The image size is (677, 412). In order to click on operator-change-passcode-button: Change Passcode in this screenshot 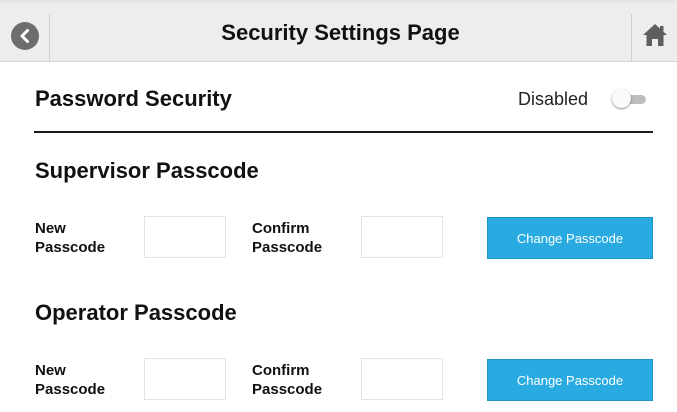, I will do `click(570, 380)`.